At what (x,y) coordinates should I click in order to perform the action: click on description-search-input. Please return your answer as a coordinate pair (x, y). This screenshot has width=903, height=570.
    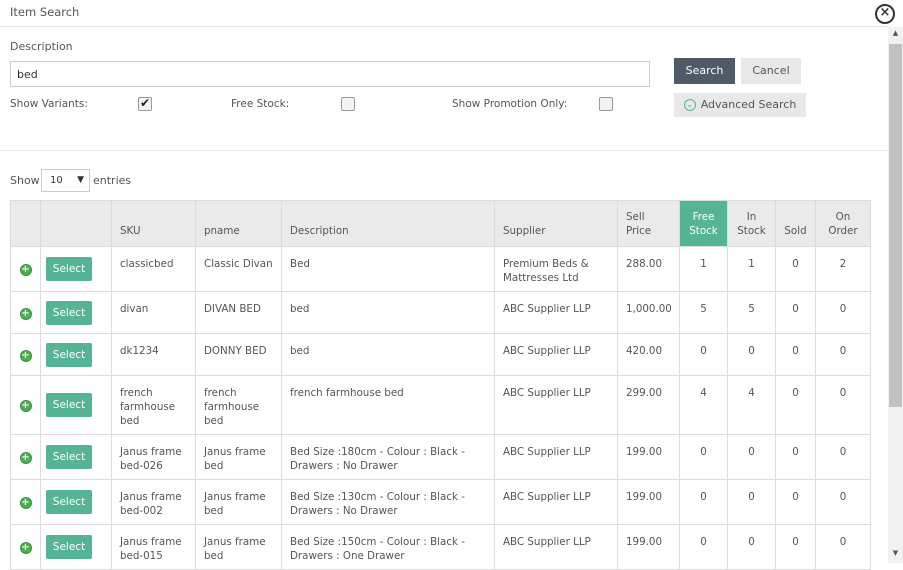
    Looking at the image, I should click on (330, 74).